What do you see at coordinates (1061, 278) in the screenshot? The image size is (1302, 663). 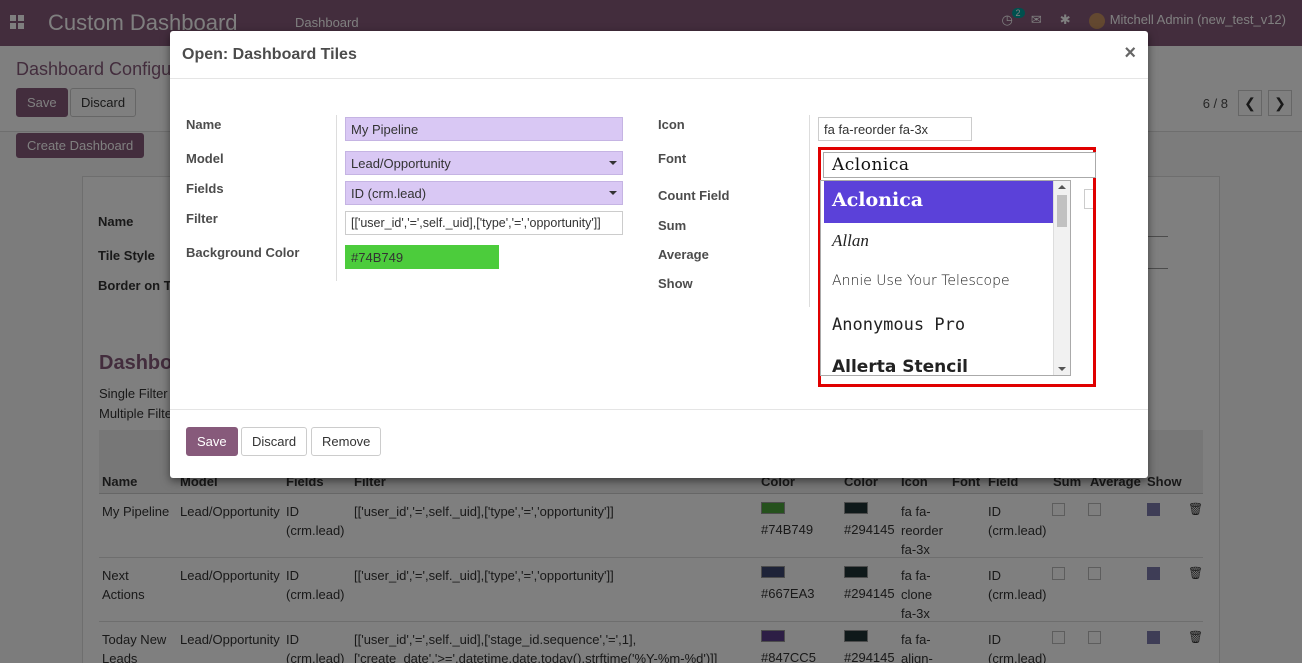 I see `dropdown-scrollbar` at bounding box center [1061, 278].